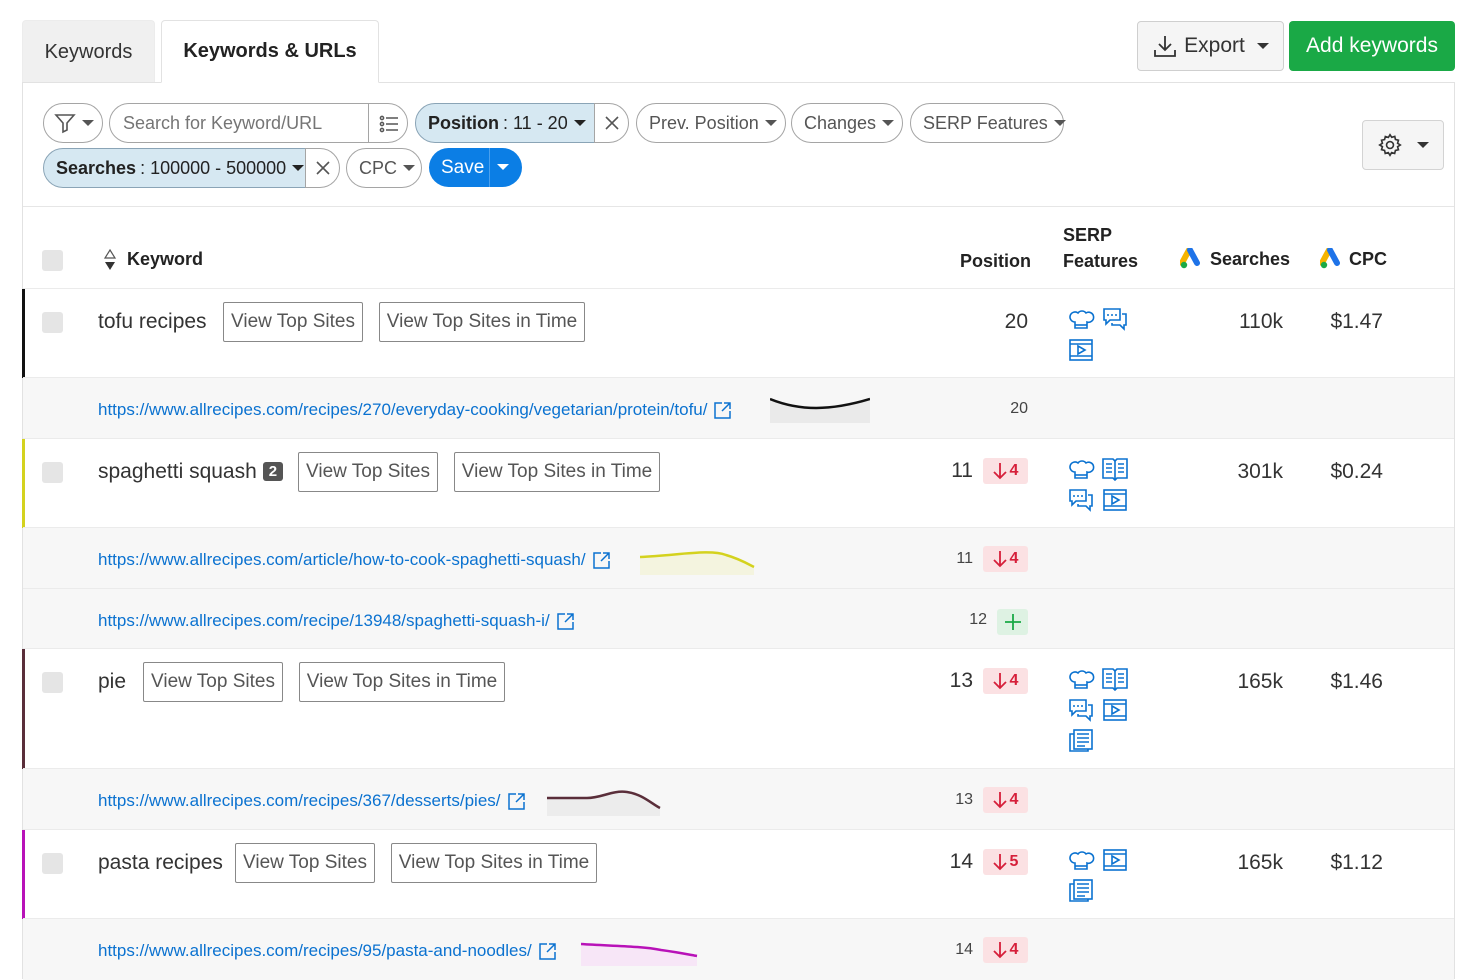  Describe the element at coordinates (1368, 259) in the screenshot. I see `cpc-column-header: CPC` at that location.